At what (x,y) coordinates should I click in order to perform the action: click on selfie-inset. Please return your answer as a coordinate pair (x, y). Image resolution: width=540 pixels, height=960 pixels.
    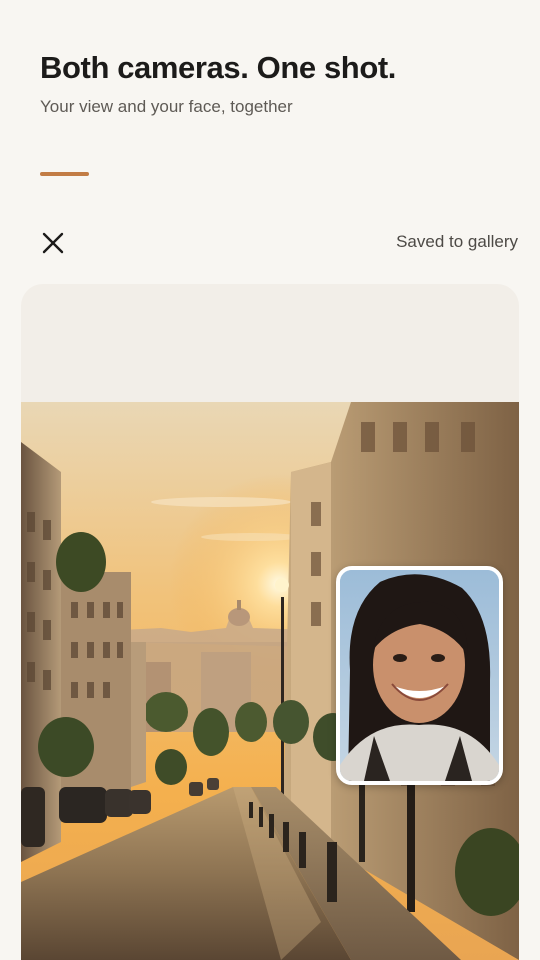
    Looking at the image, I should click on (419, 675).